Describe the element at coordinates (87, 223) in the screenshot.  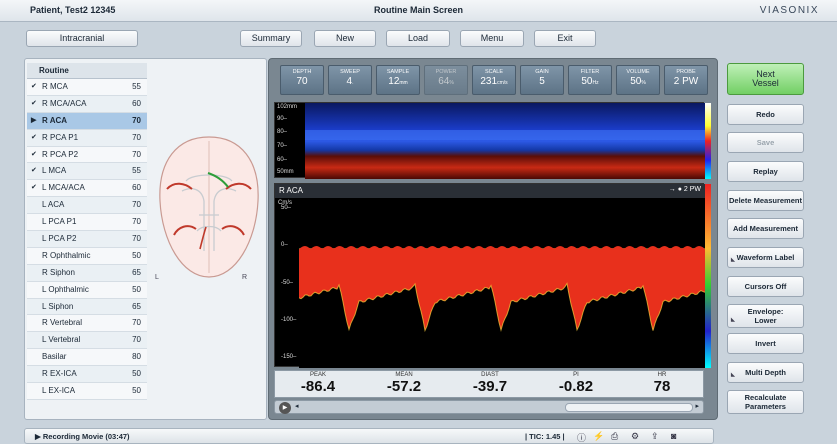
I see `vessel-row: L PCA P1 70` at that location.